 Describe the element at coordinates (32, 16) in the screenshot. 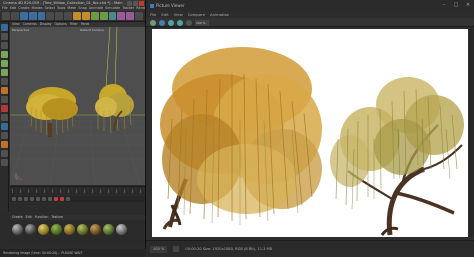

I see `scale-tool-icon` at that location.